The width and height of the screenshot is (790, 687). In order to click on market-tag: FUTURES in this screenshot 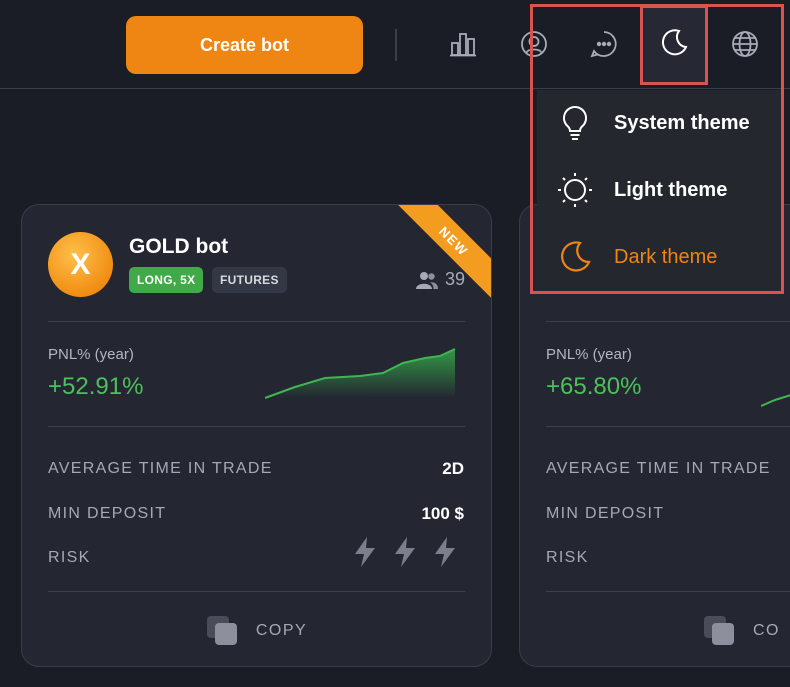, I will do `click(249, 280)`.